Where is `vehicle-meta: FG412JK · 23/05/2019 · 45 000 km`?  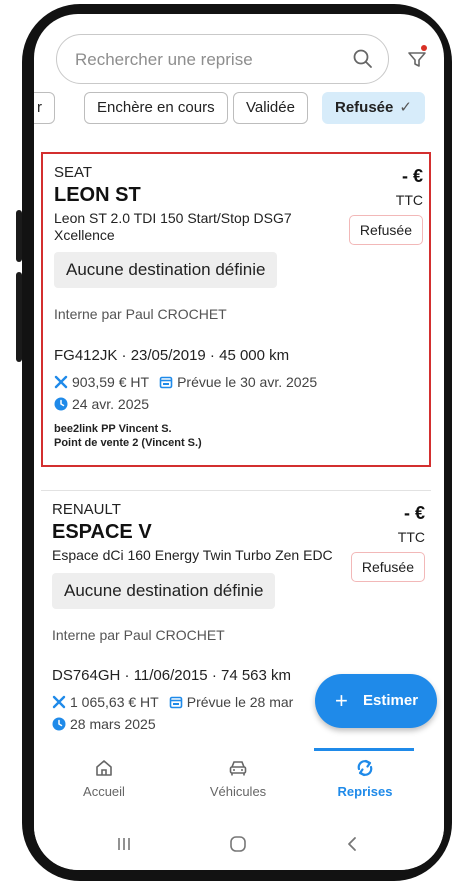
vehicle-meta: FG412JK · 23/05/2019 · 45 000 km is located at coordinates (172, 355).